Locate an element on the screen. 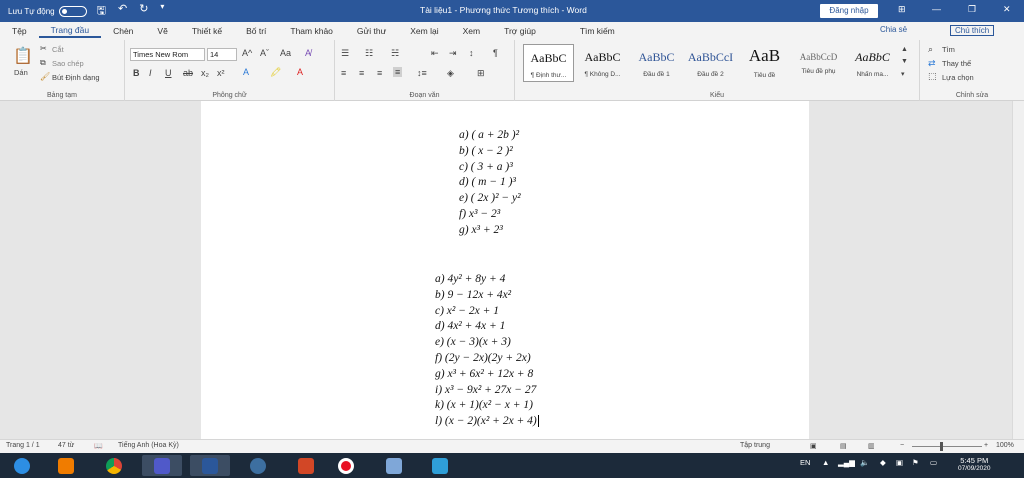  tray-flag-icon: ⚑ is located at coordinates (915, 462).